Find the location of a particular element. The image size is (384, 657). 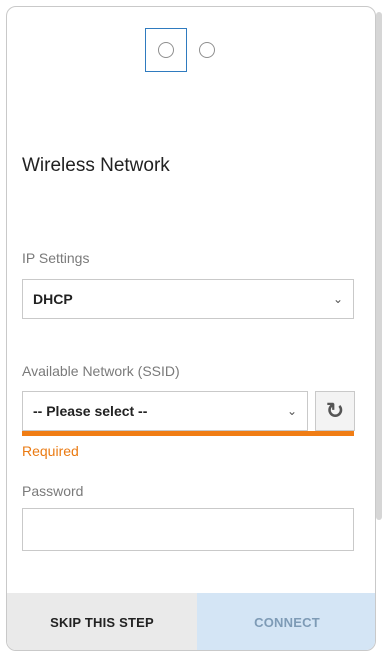

step-1-dot-icon is located at coordinates (166, 50).